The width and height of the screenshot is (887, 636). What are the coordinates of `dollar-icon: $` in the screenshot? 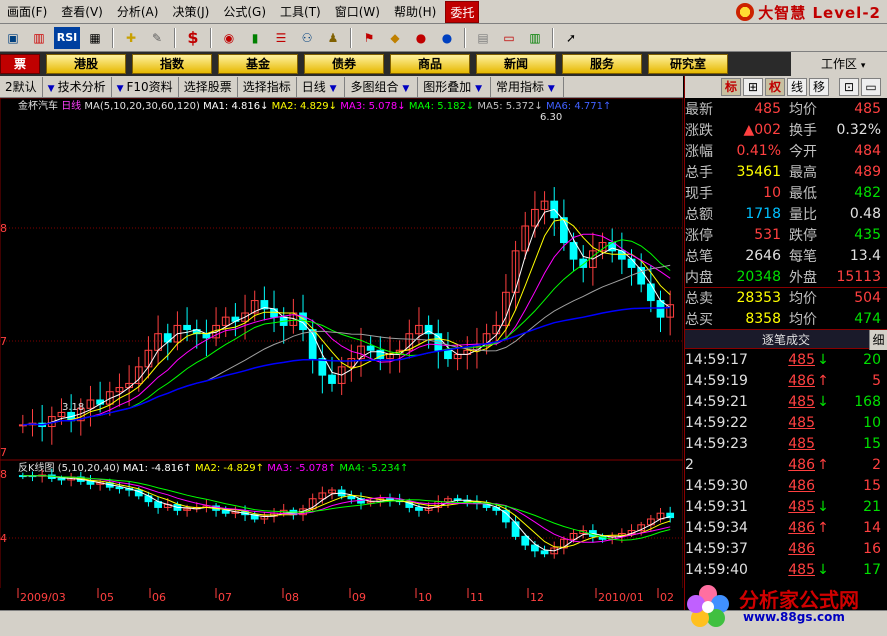 It's located at (193, 38).